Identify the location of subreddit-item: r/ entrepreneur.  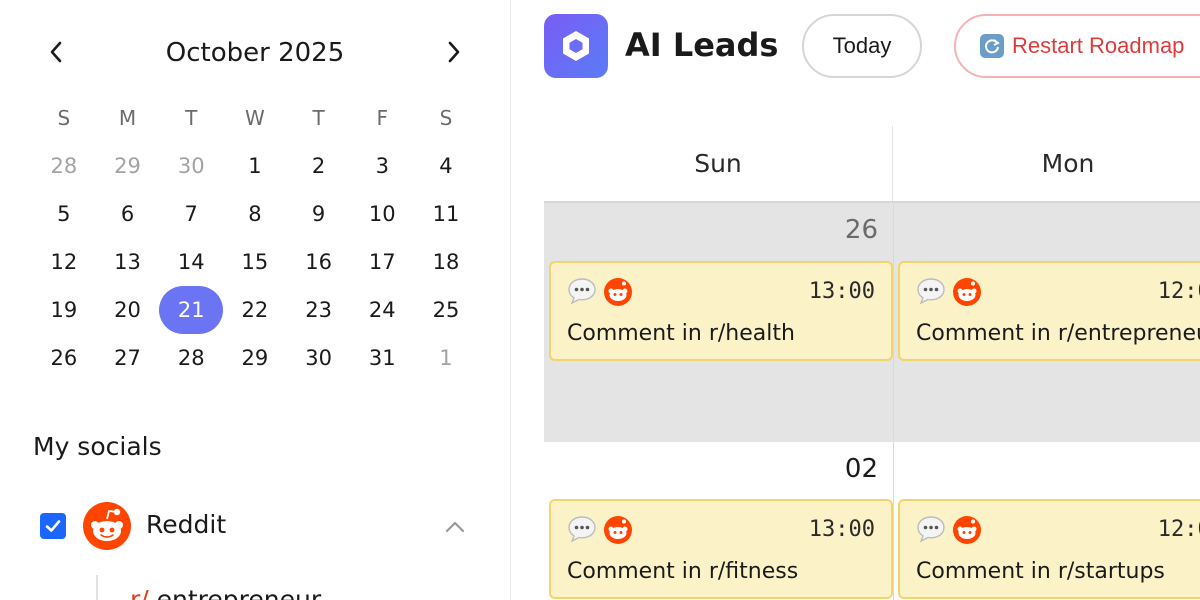
(225, 592).